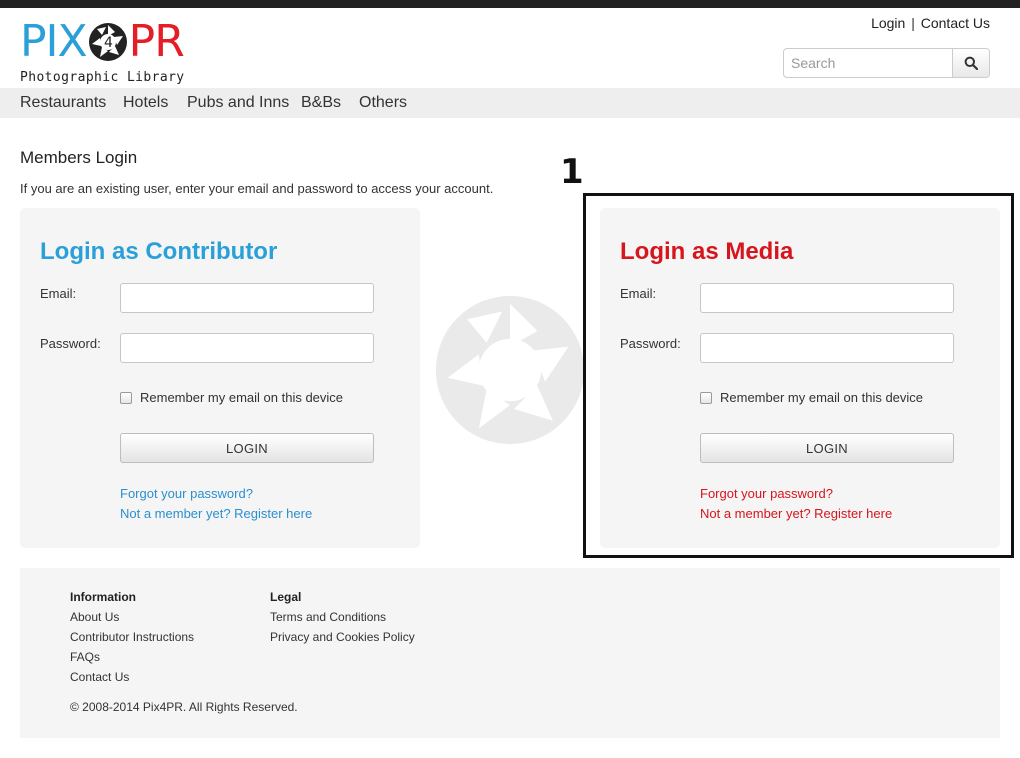 This screenshot has width=1020, height=758. What do you see at coordinates (241, 397) in the screenshot?
I see `contributor-remember-label: Remember my email on this device` at bounding box center [241, 397].